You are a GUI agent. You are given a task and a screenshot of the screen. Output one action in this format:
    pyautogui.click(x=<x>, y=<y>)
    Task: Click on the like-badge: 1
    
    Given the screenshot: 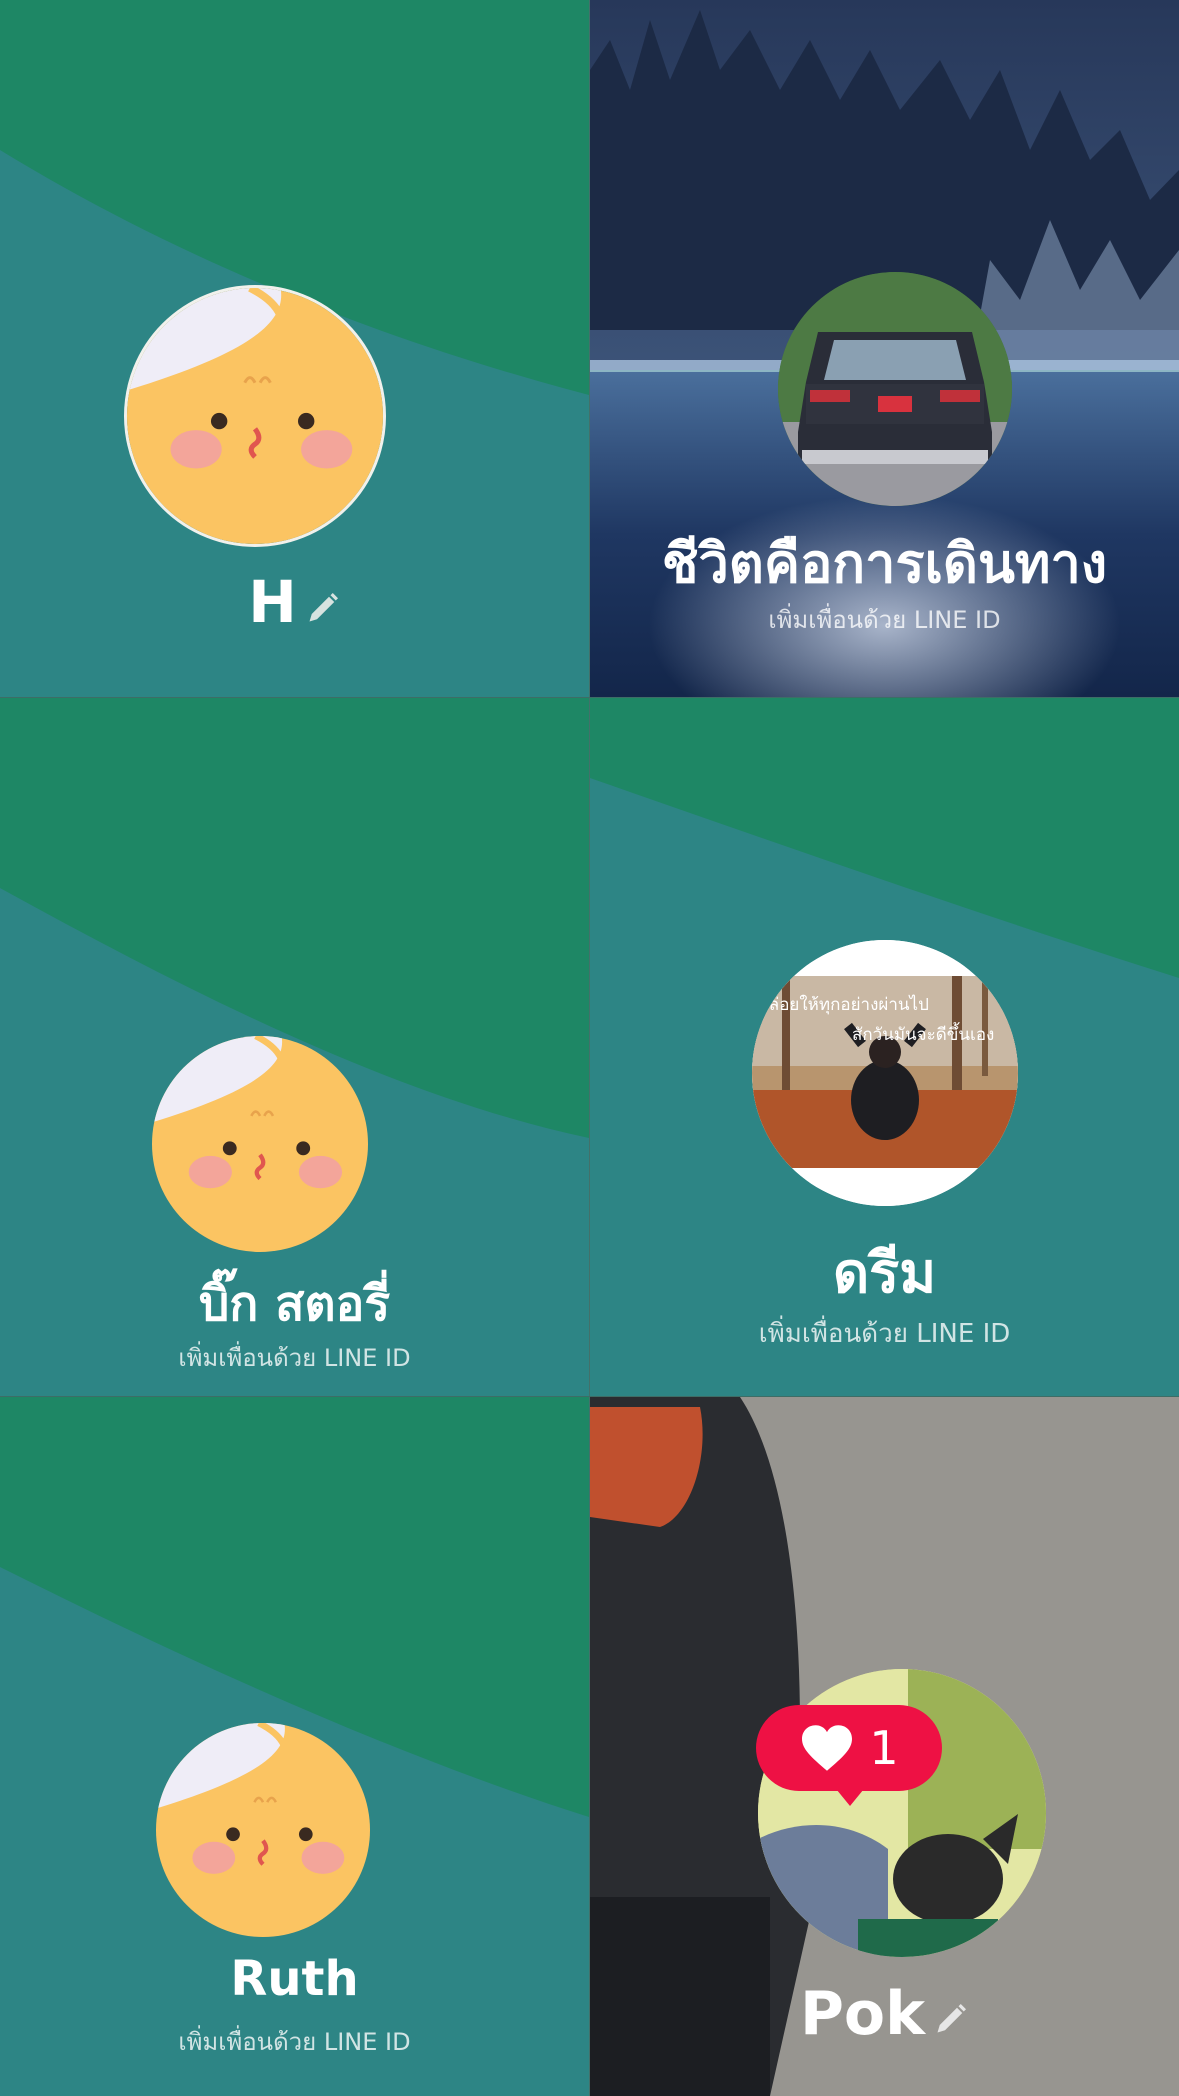 What is the action you would take?
    pyautogui.click(x=849, y=1748)
    